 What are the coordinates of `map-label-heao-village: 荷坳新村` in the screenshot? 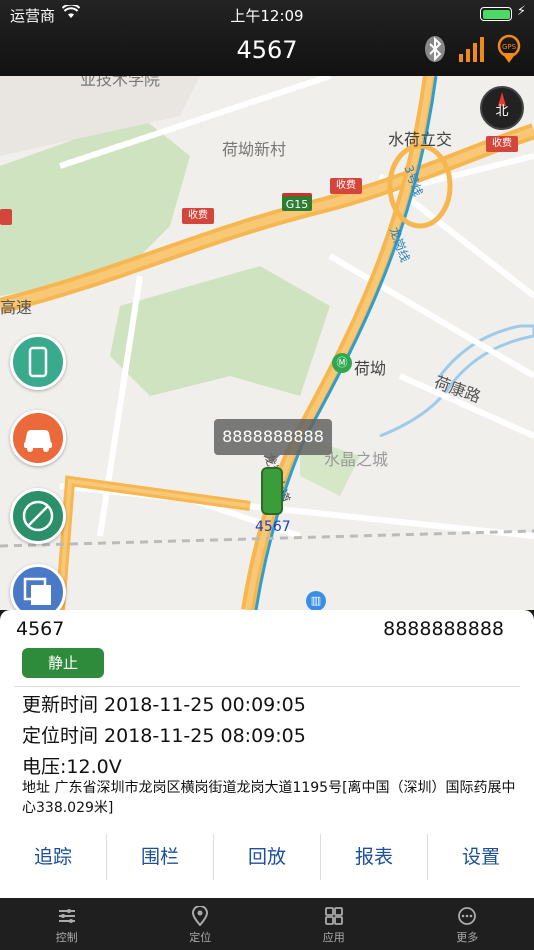 It's located at (254, 149).